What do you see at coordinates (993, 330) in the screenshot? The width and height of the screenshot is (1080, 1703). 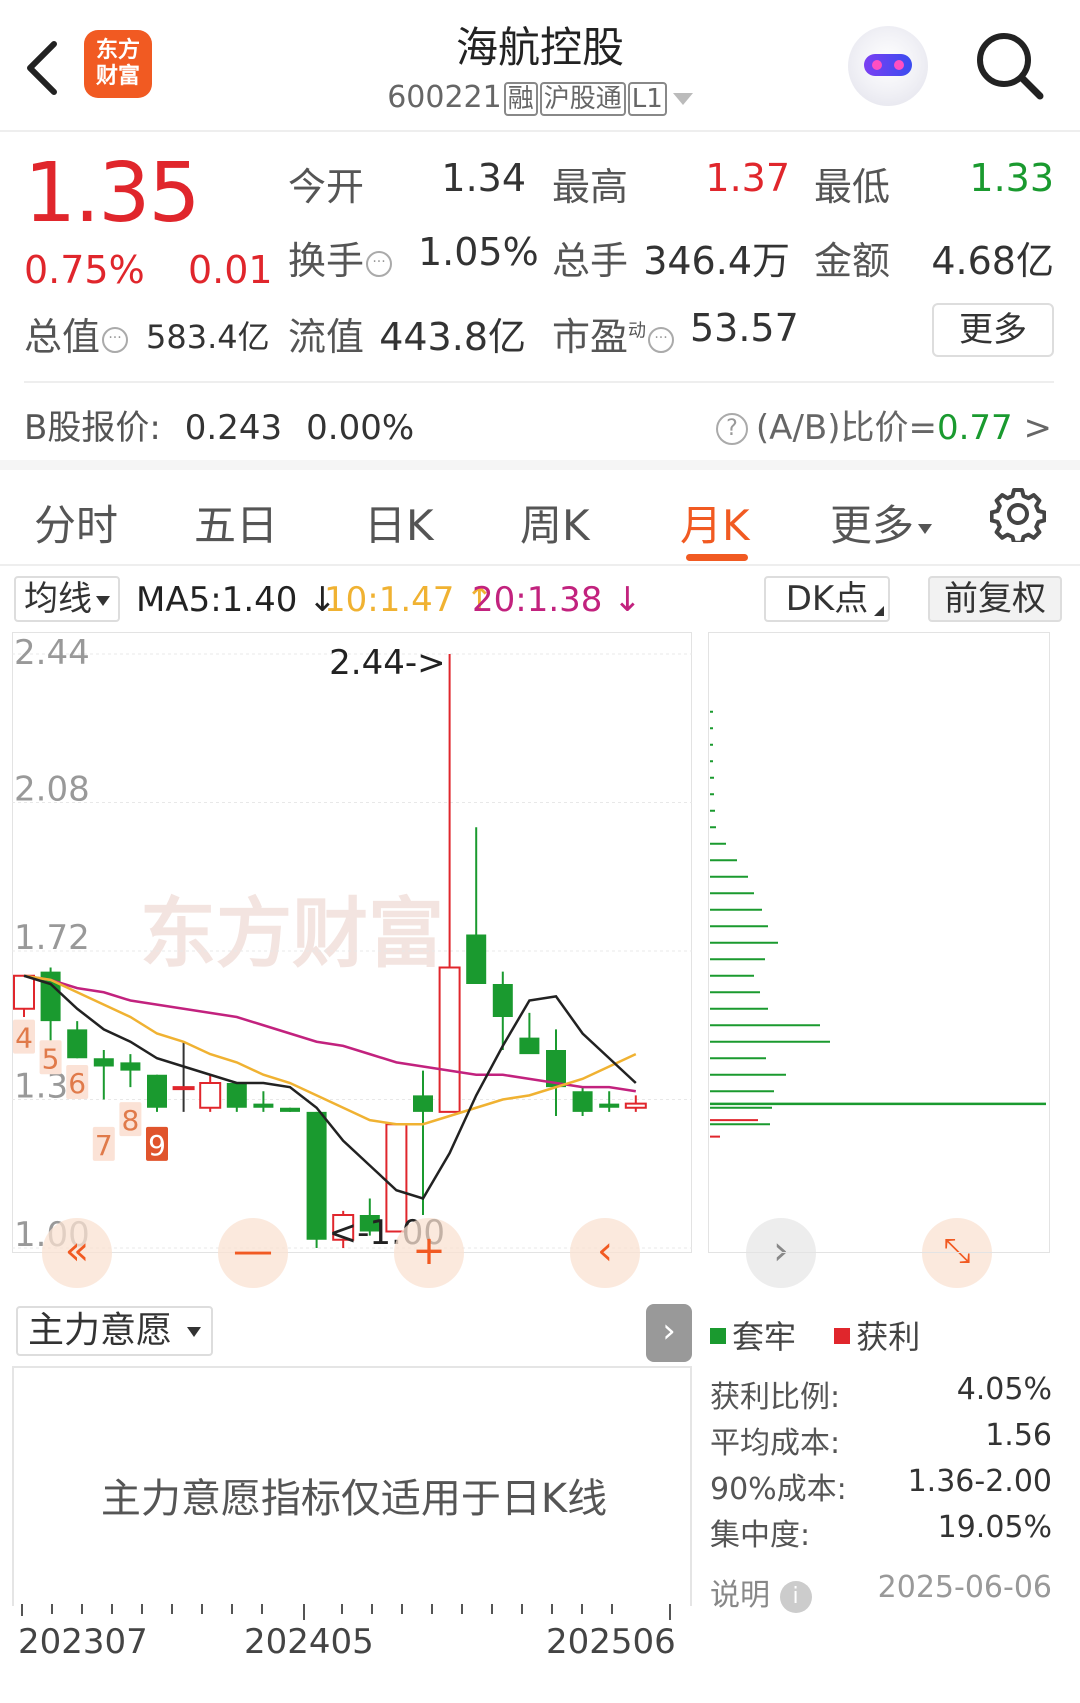 I see `more-quote-button: 更多` at bounding box center [993, 330].